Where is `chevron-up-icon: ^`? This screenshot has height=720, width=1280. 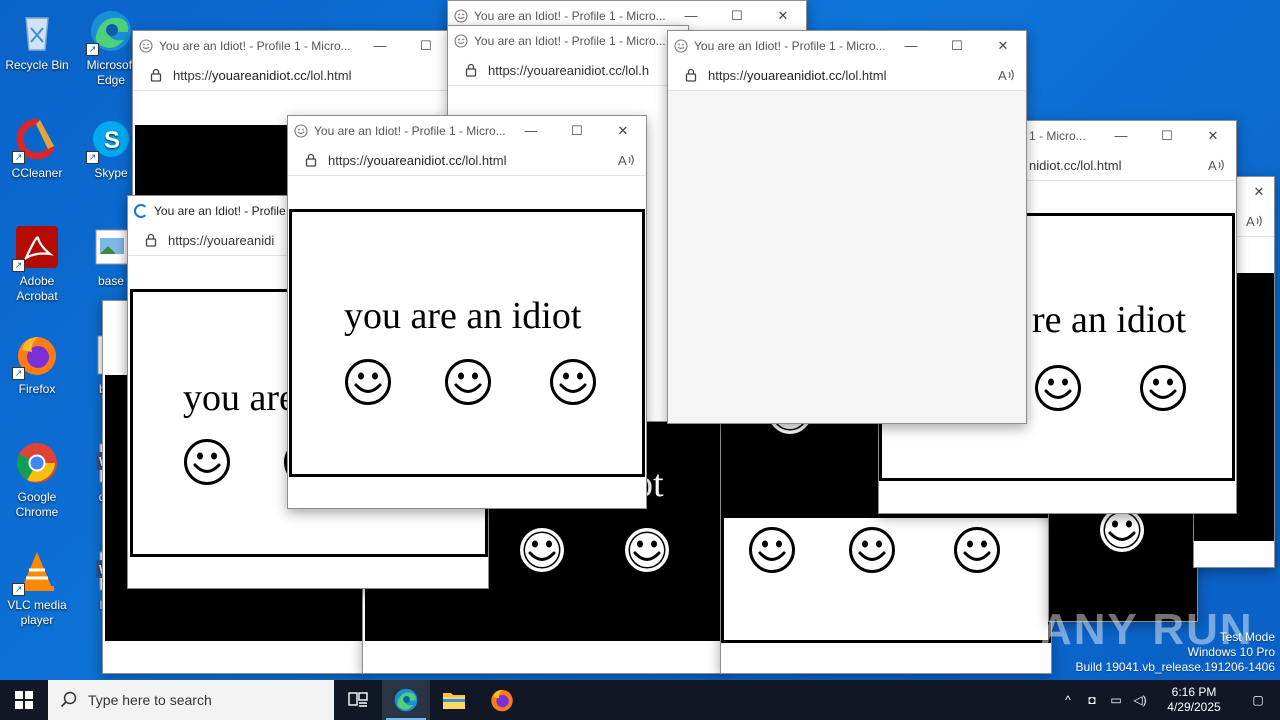 chevron-up-icon: ^ is located at coordinates (1068, 700).